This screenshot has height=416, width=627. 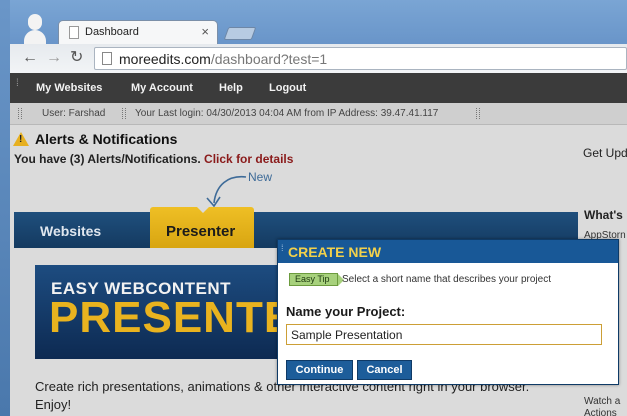 What do you see at coordinates (35, 28) in the screenshot?
I see `user-profile-icon` at bounding box center [35, 28].